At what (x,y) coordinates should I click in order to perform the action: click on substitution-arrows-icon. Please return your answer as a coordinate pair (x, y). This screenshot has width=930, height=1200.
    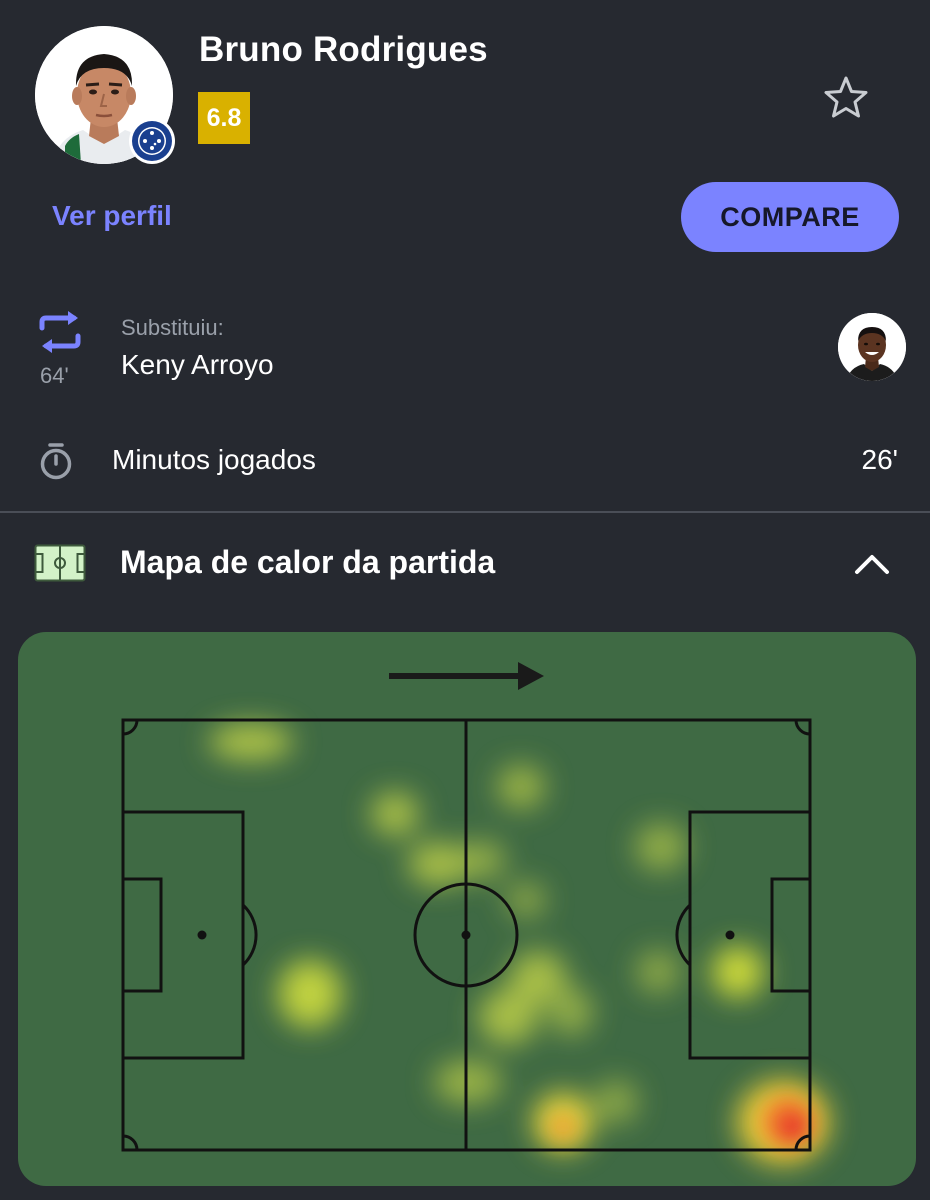
    Looking at the image, I should click on (60, 332).